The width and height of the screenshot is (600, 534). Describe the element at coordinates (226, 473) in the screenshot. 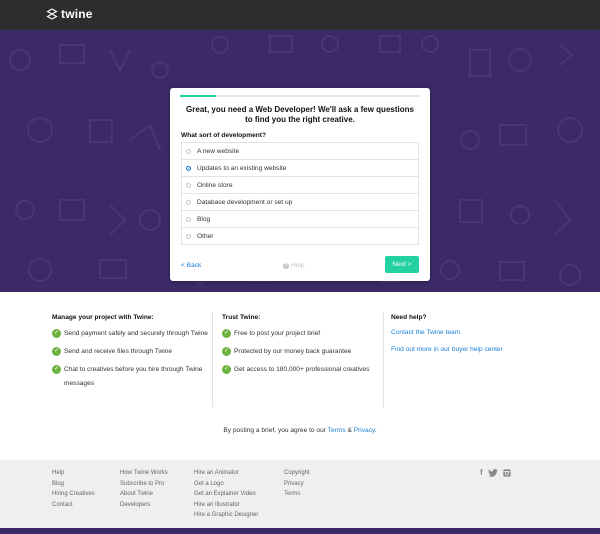

I see `footer-link: Hire an Animator` at that location.